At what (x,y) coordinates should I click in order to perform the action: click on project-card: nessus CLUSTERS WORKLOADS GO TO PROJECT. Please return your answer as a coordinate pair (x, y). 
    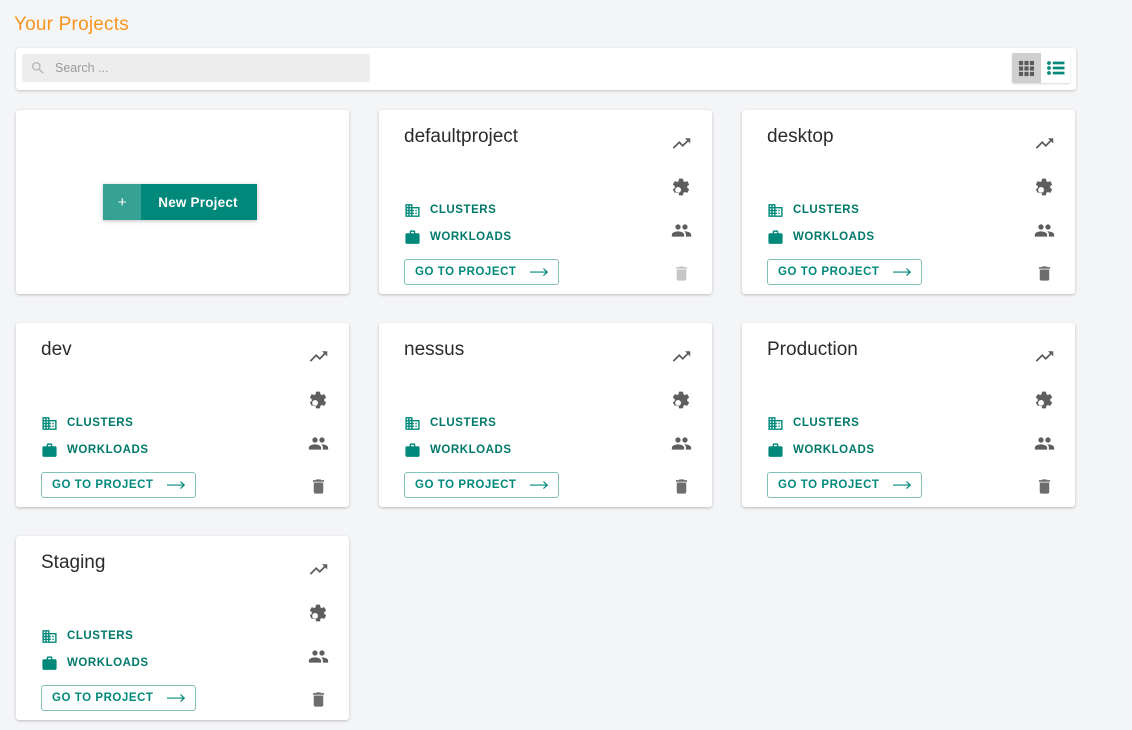
    Looking at the image, I should click on (545, 415).